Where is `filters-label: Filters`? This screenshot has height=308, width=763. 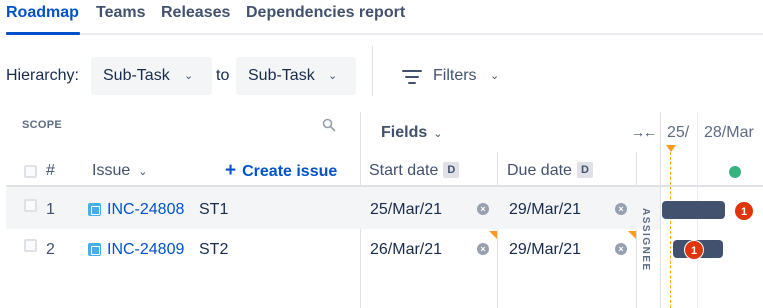 filters-label: Filters is located at coordinates (455, 75).